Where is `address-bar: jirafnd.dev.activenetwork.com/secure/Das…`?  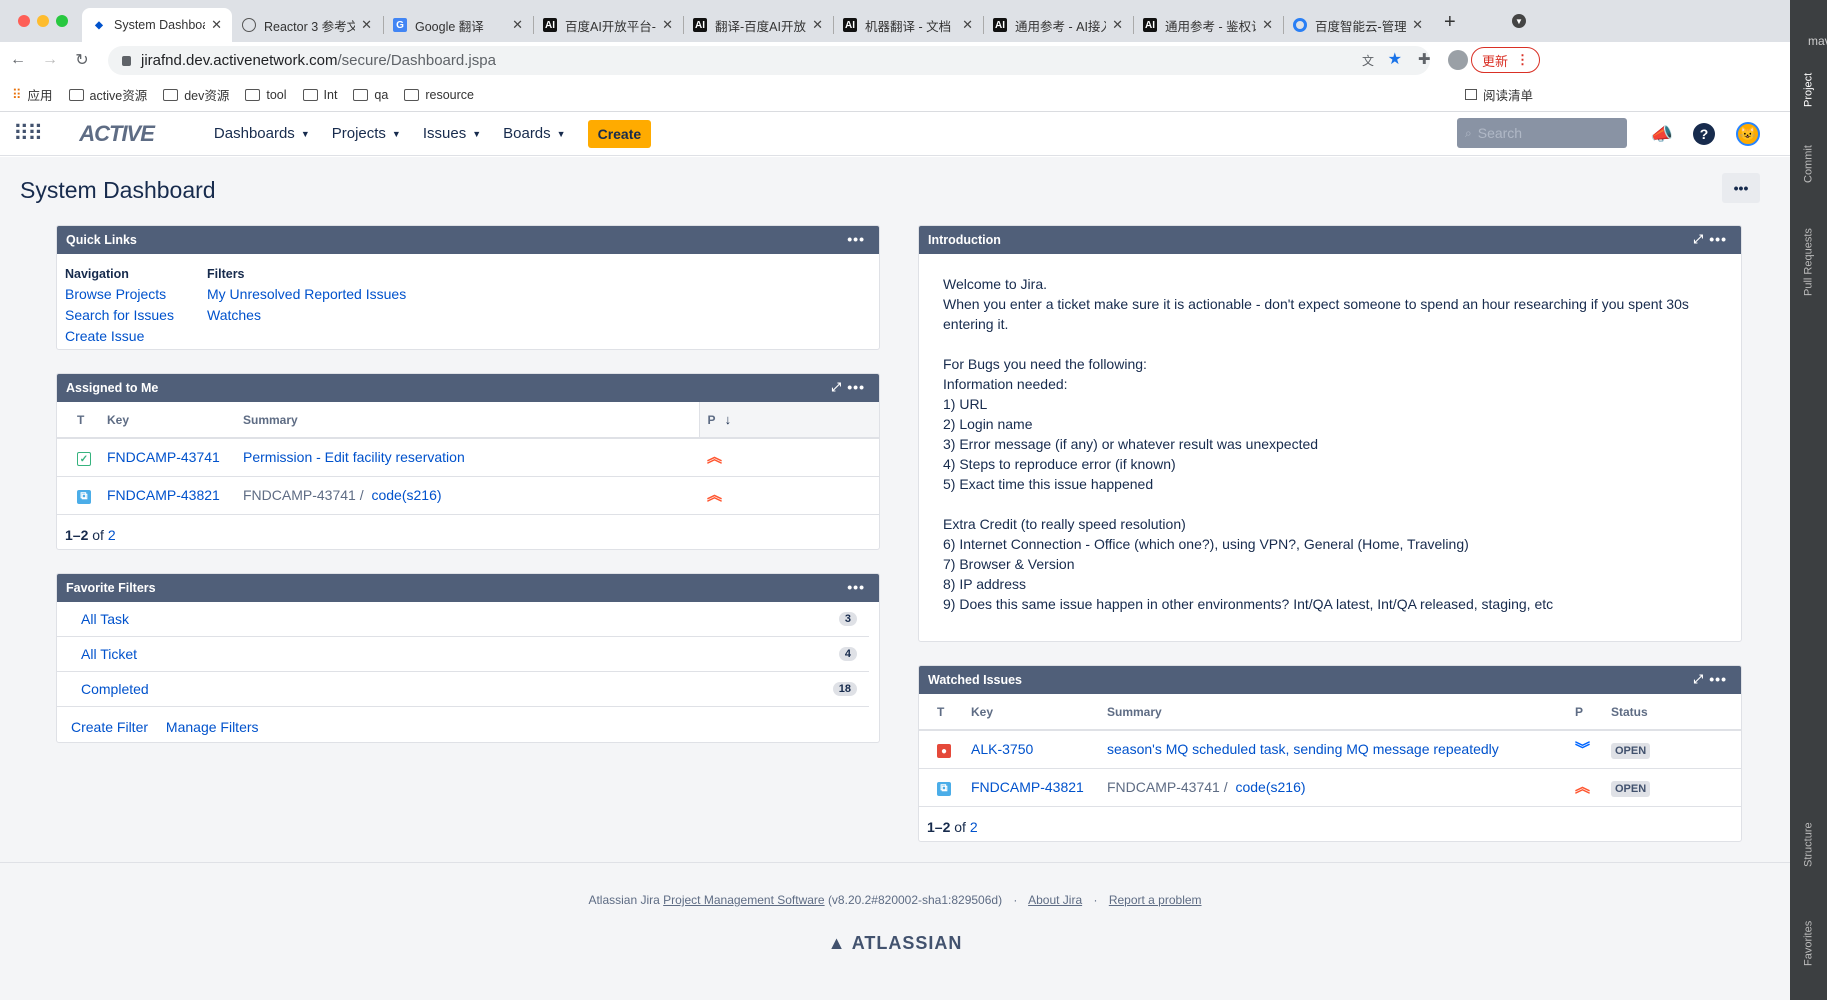 address-bar: jirafnd.dev.activenetwork.com/secure/Das… is located at coordinates (769, 60).